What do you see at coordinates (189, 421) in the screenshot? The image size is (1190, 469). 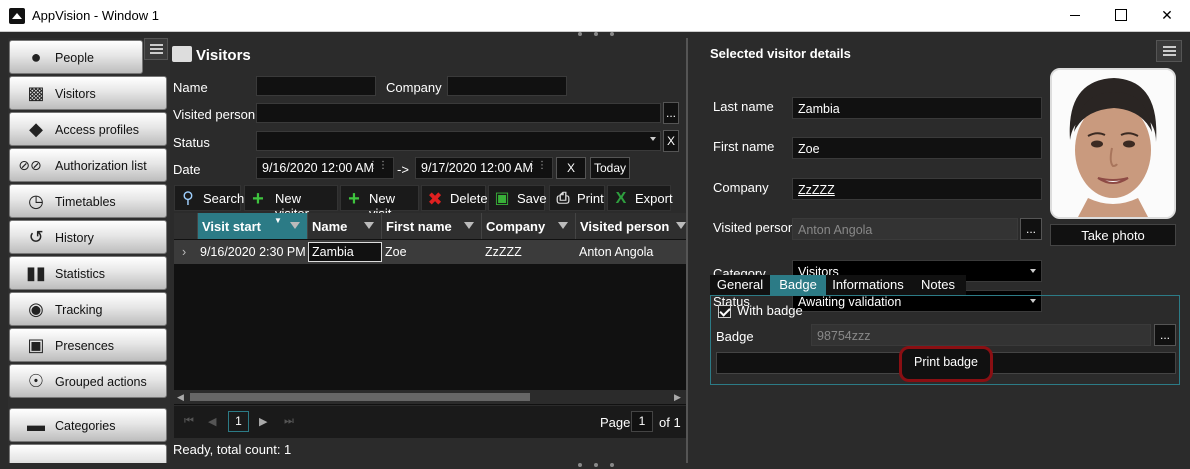 I see `first-page-icon: ⏮` at bounding box center [189, 421].